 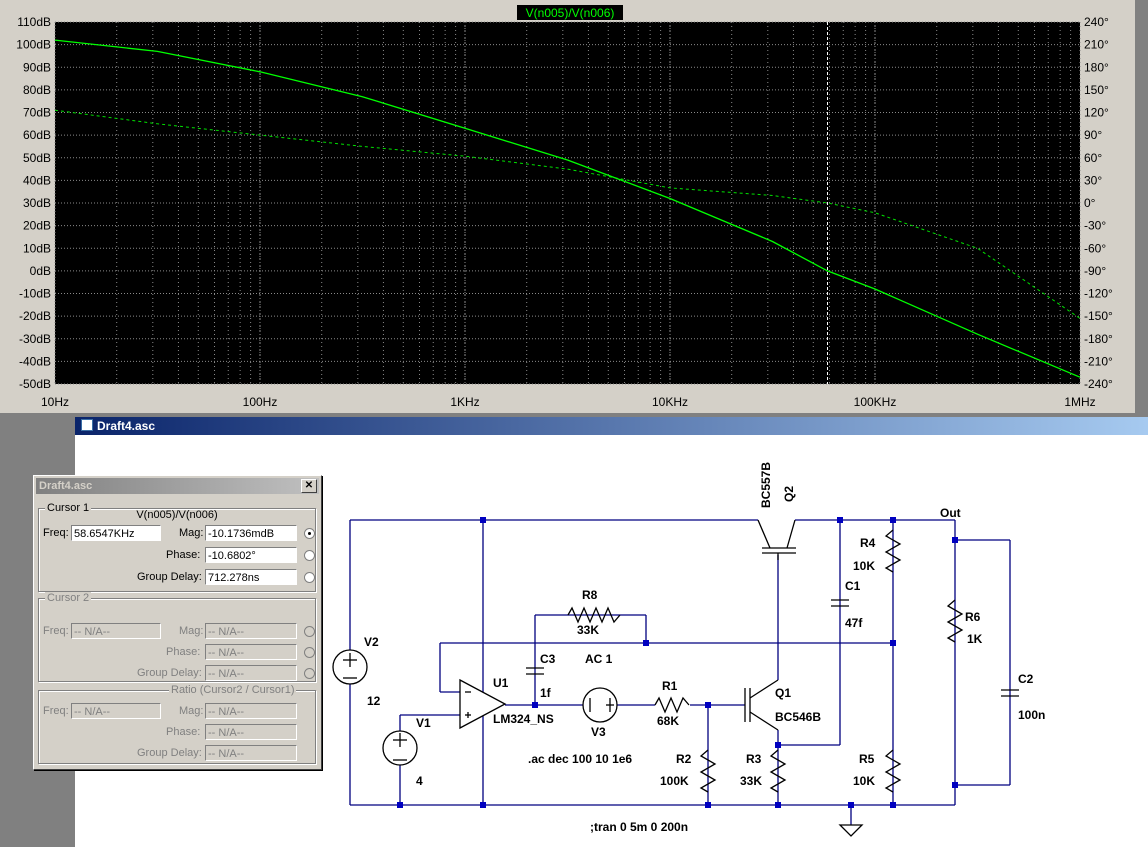 I want to click on ground-symbol, so click(x=851, y=830).